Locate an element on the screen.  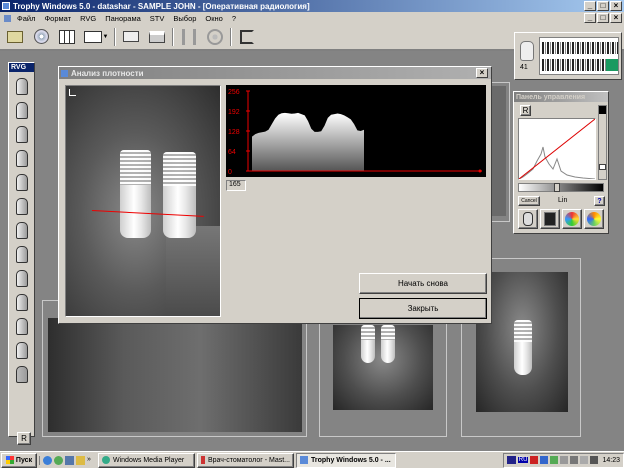
y-tick-label: 64 is located at coordinates (232, 152).